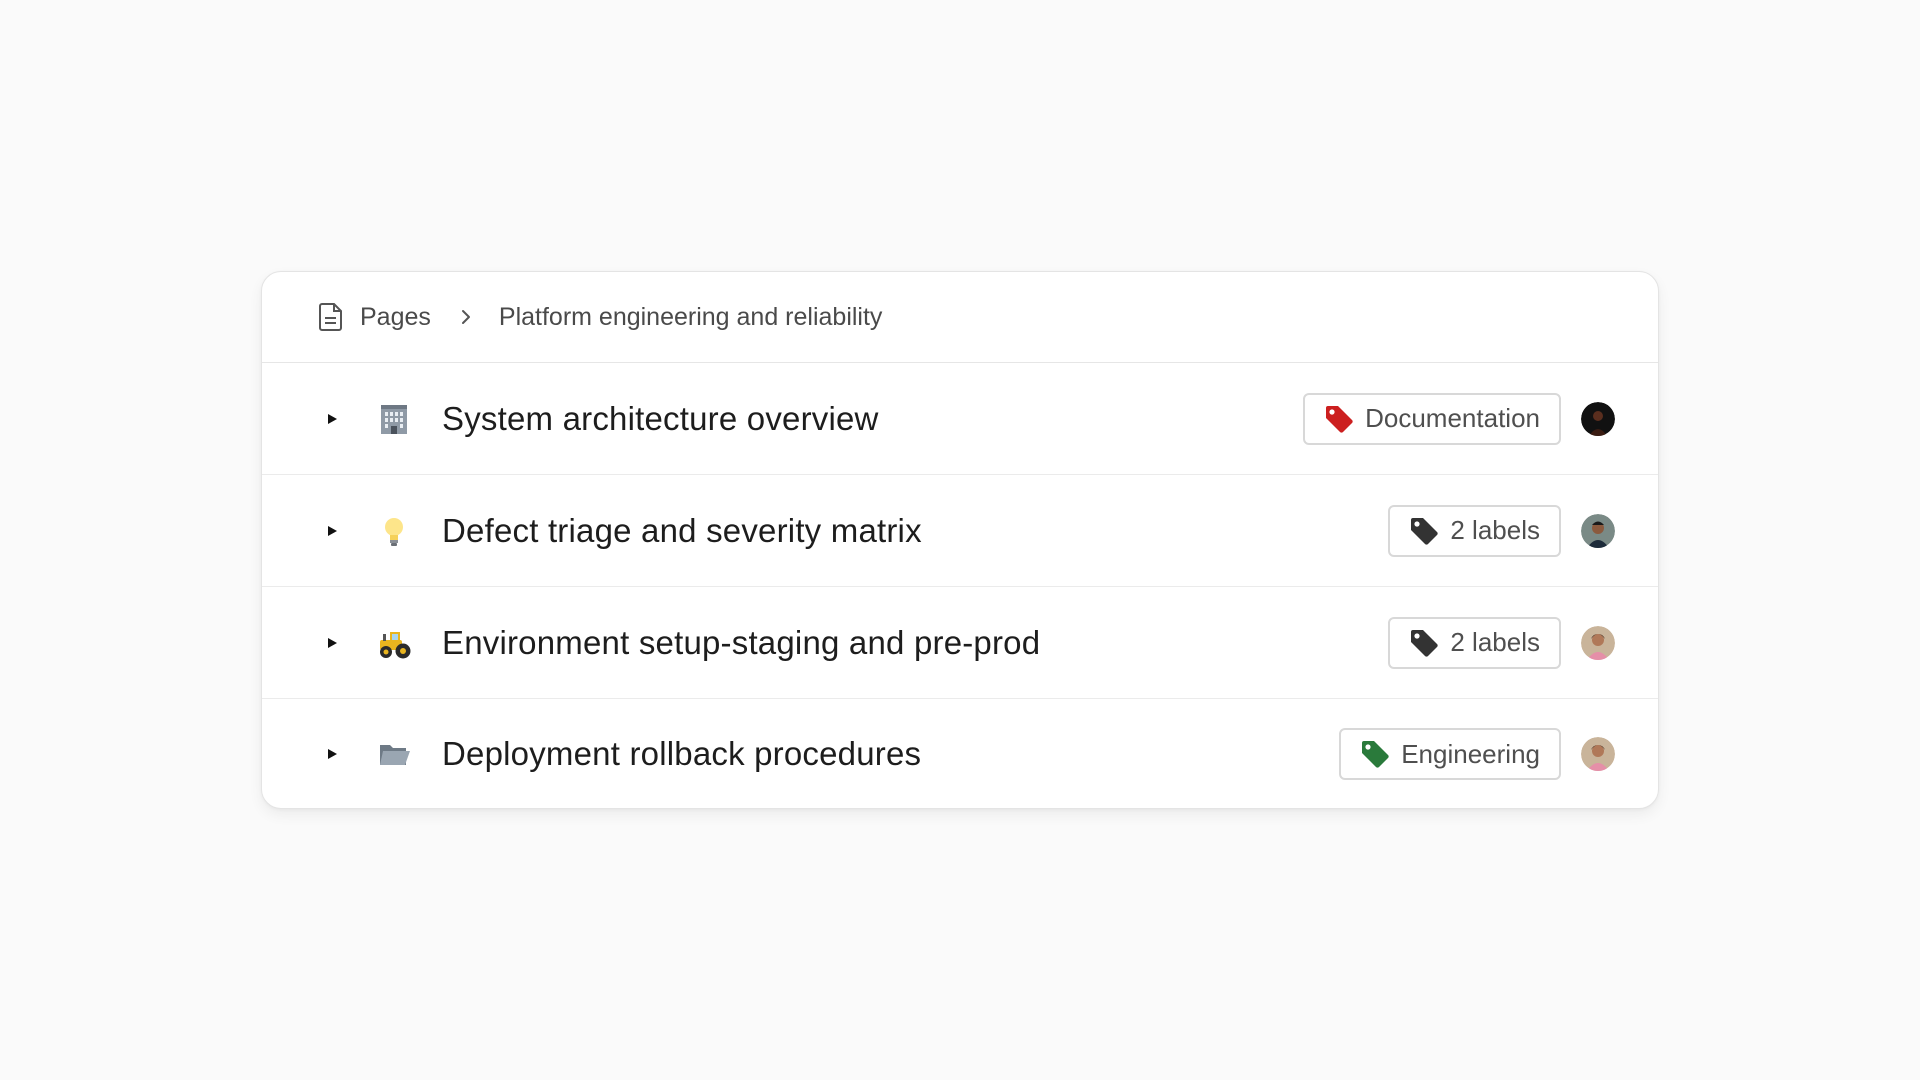 This screenshot has width=1920, height=1080. I want to click on open-folder-icon, so click(394, 754).